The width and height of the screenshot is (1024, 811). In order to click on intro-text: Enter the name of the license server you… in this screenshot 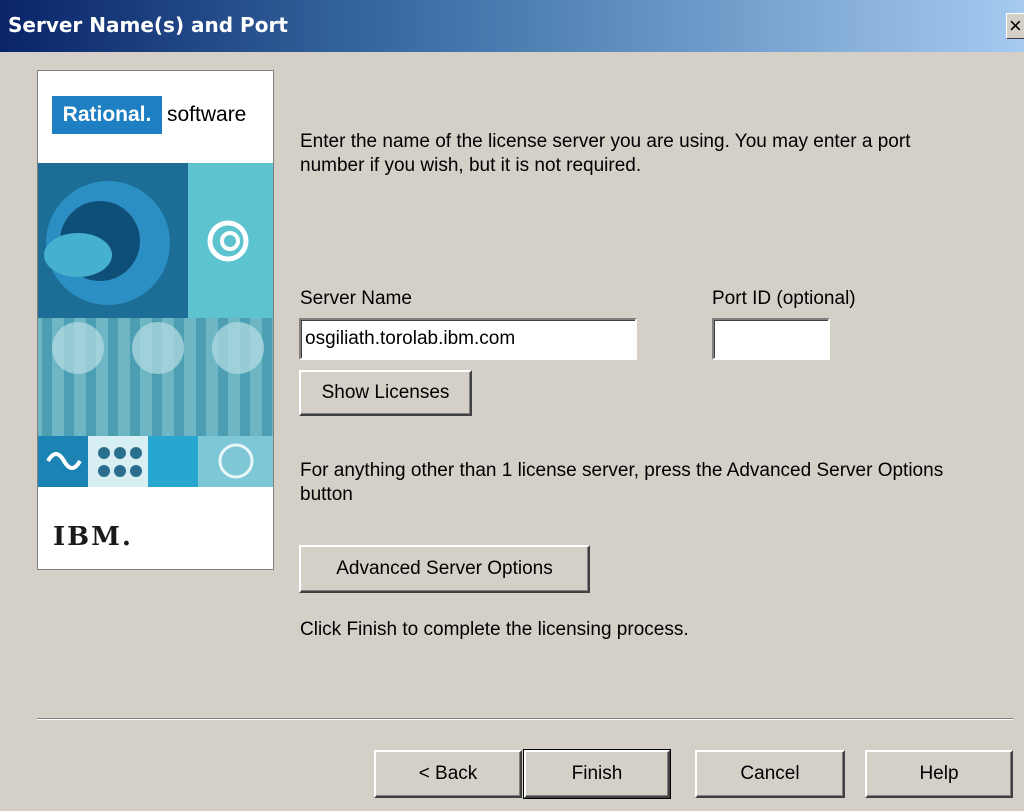, I will do `click(605, 153)`.